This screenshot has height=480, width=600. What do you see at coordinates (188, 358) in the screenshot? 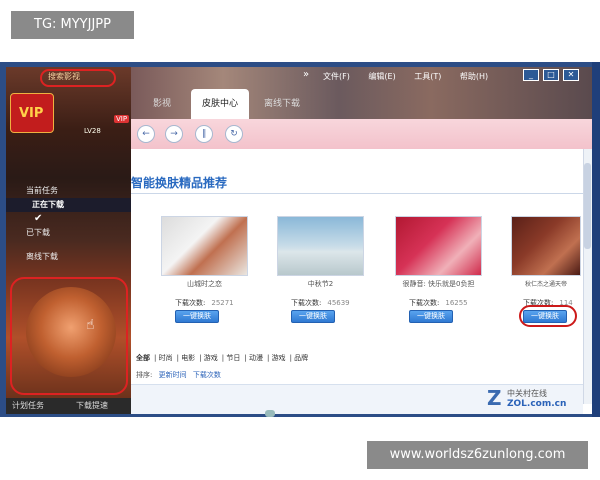
I see `filter-movie: 电影` at bounding box center [188, 358].